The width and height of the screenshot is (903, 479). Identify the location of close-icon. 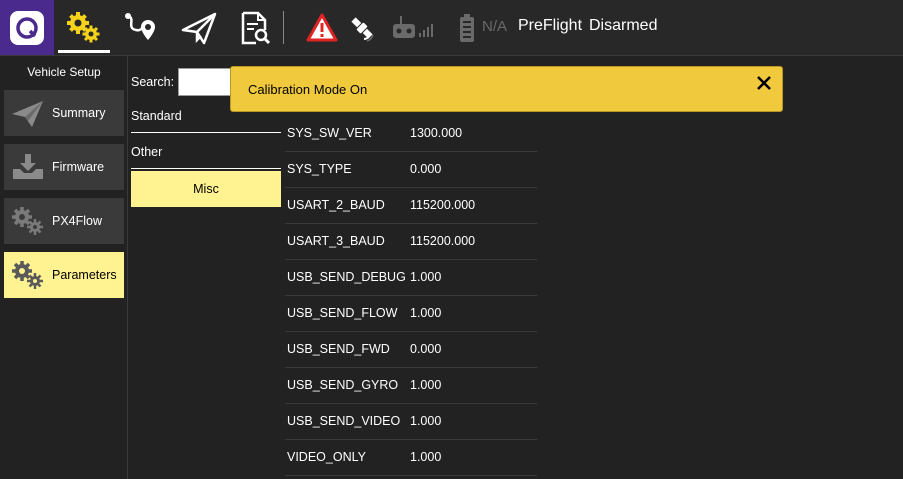
(764, 83).